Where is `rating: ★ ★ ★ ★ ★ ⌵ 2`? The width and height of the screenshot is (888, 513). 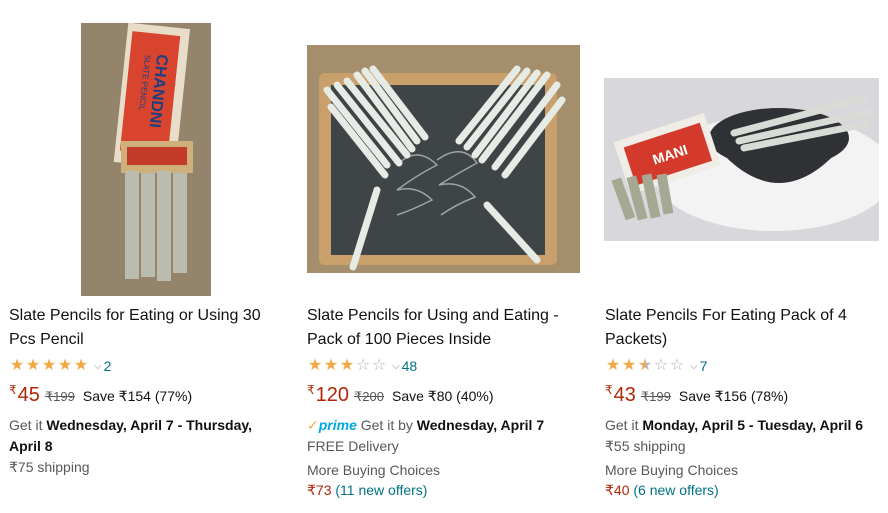 rating: ★ ★ ★ ★ ★ ⌵ 2 is located at coordinates (60, 366).